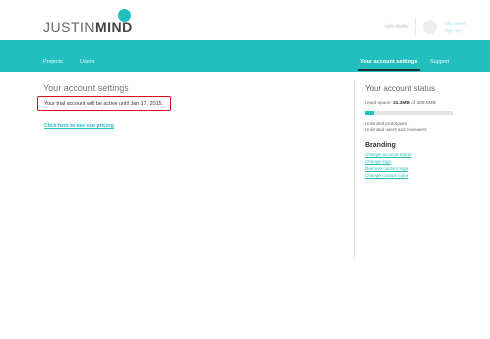 The image size is (490, 339). Describe the element at coordinates (409, 113) in the screenshot. I see `storage-progress-bar` at that location.